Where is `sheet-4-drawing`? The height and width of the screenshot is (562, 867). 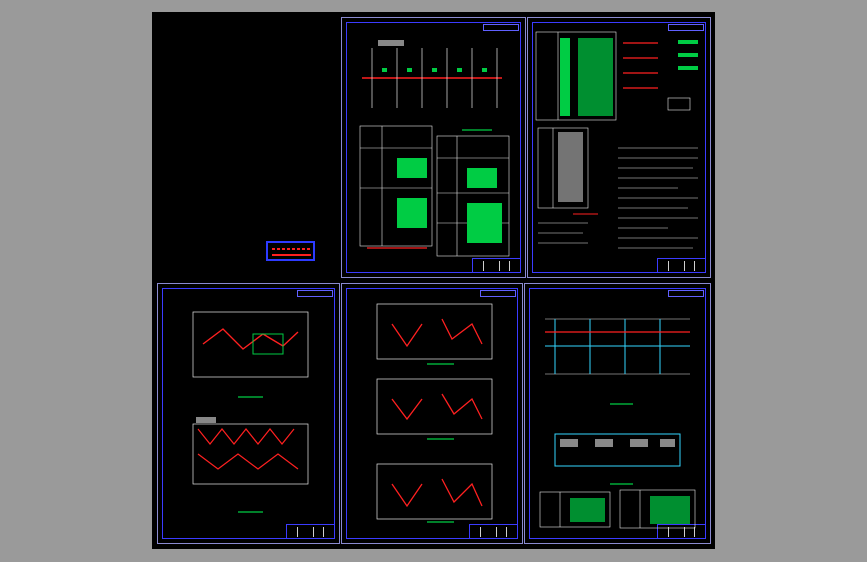
sheet-4-drawing is located at coordinates (434, 413).